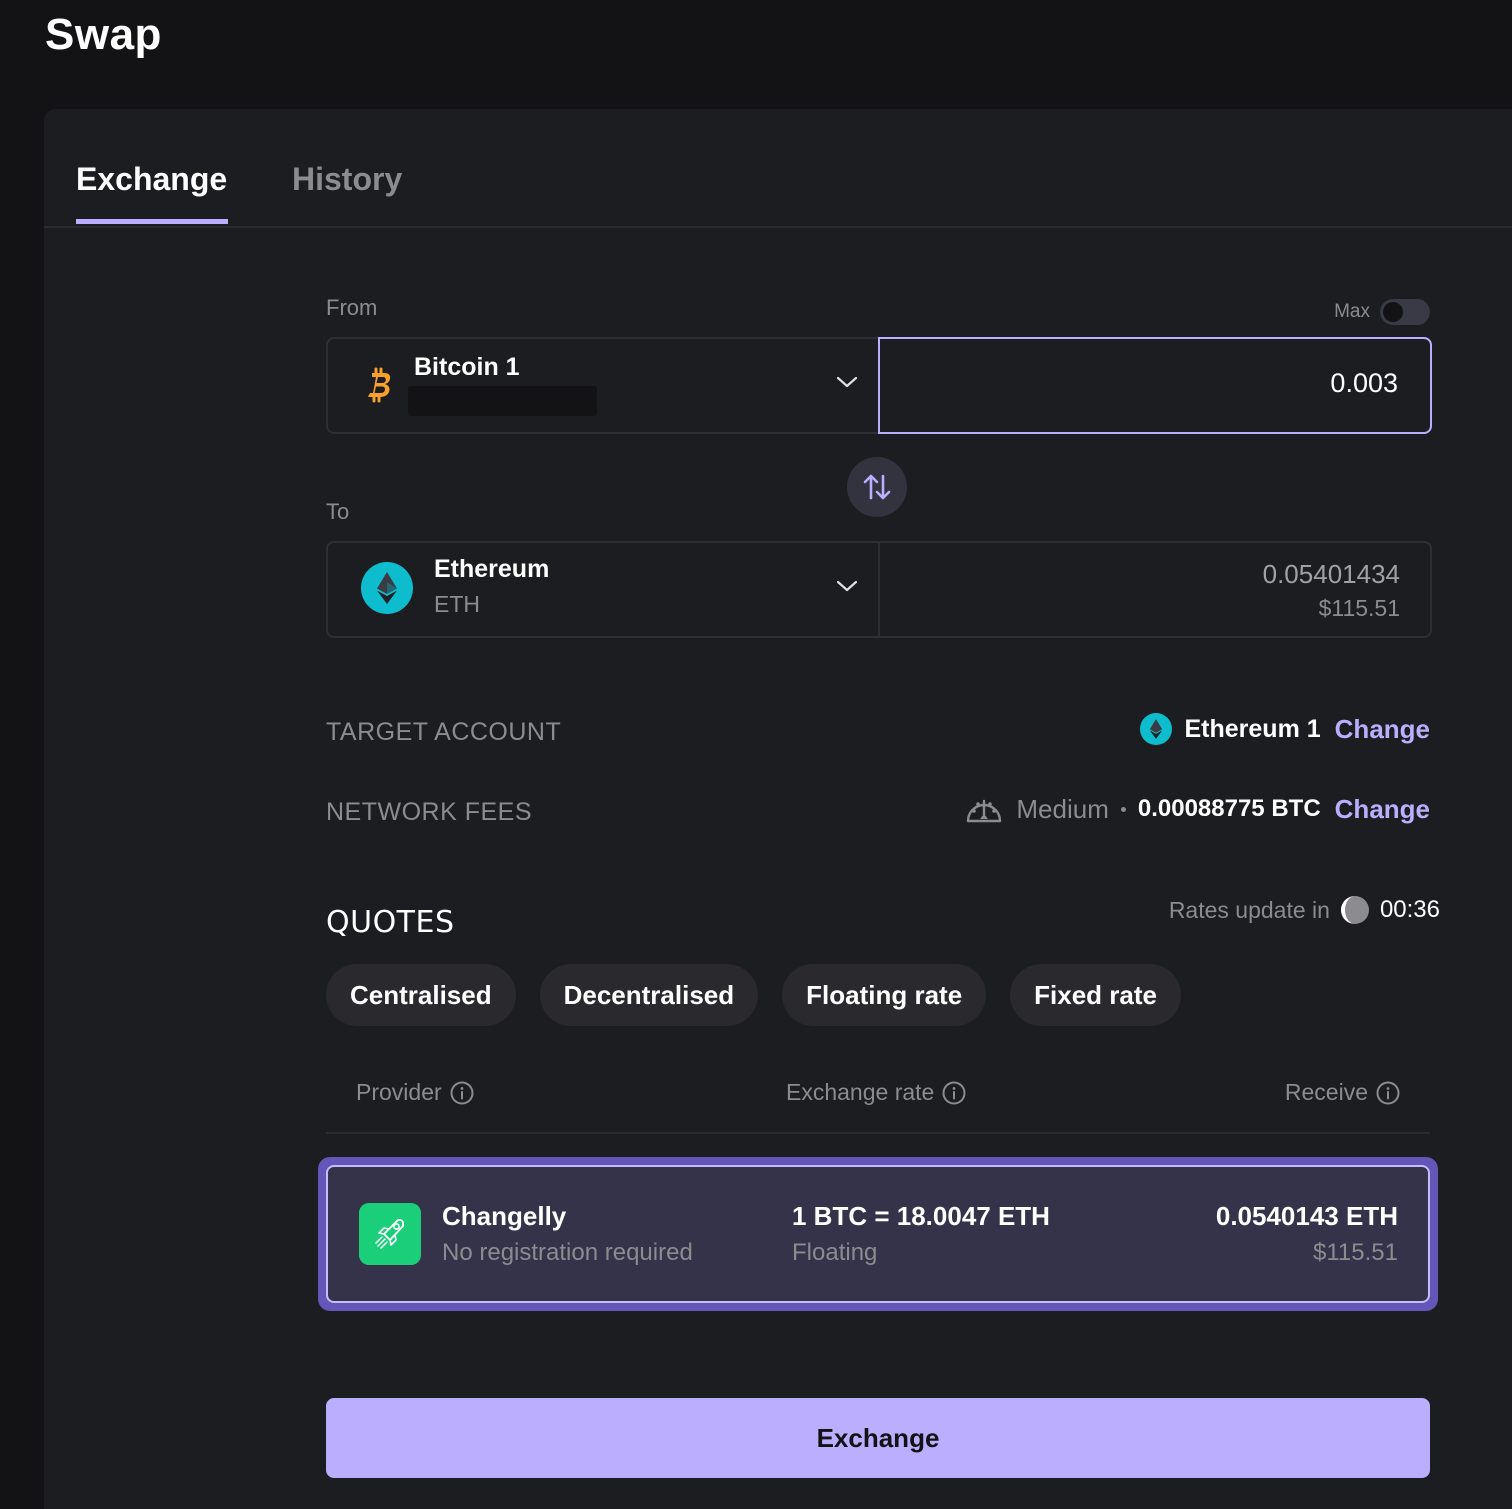 The width and height of the screenshot is (1512, 1509). I want to click on target-account-row: Ethereum 1 Change, so click(1285, 729).